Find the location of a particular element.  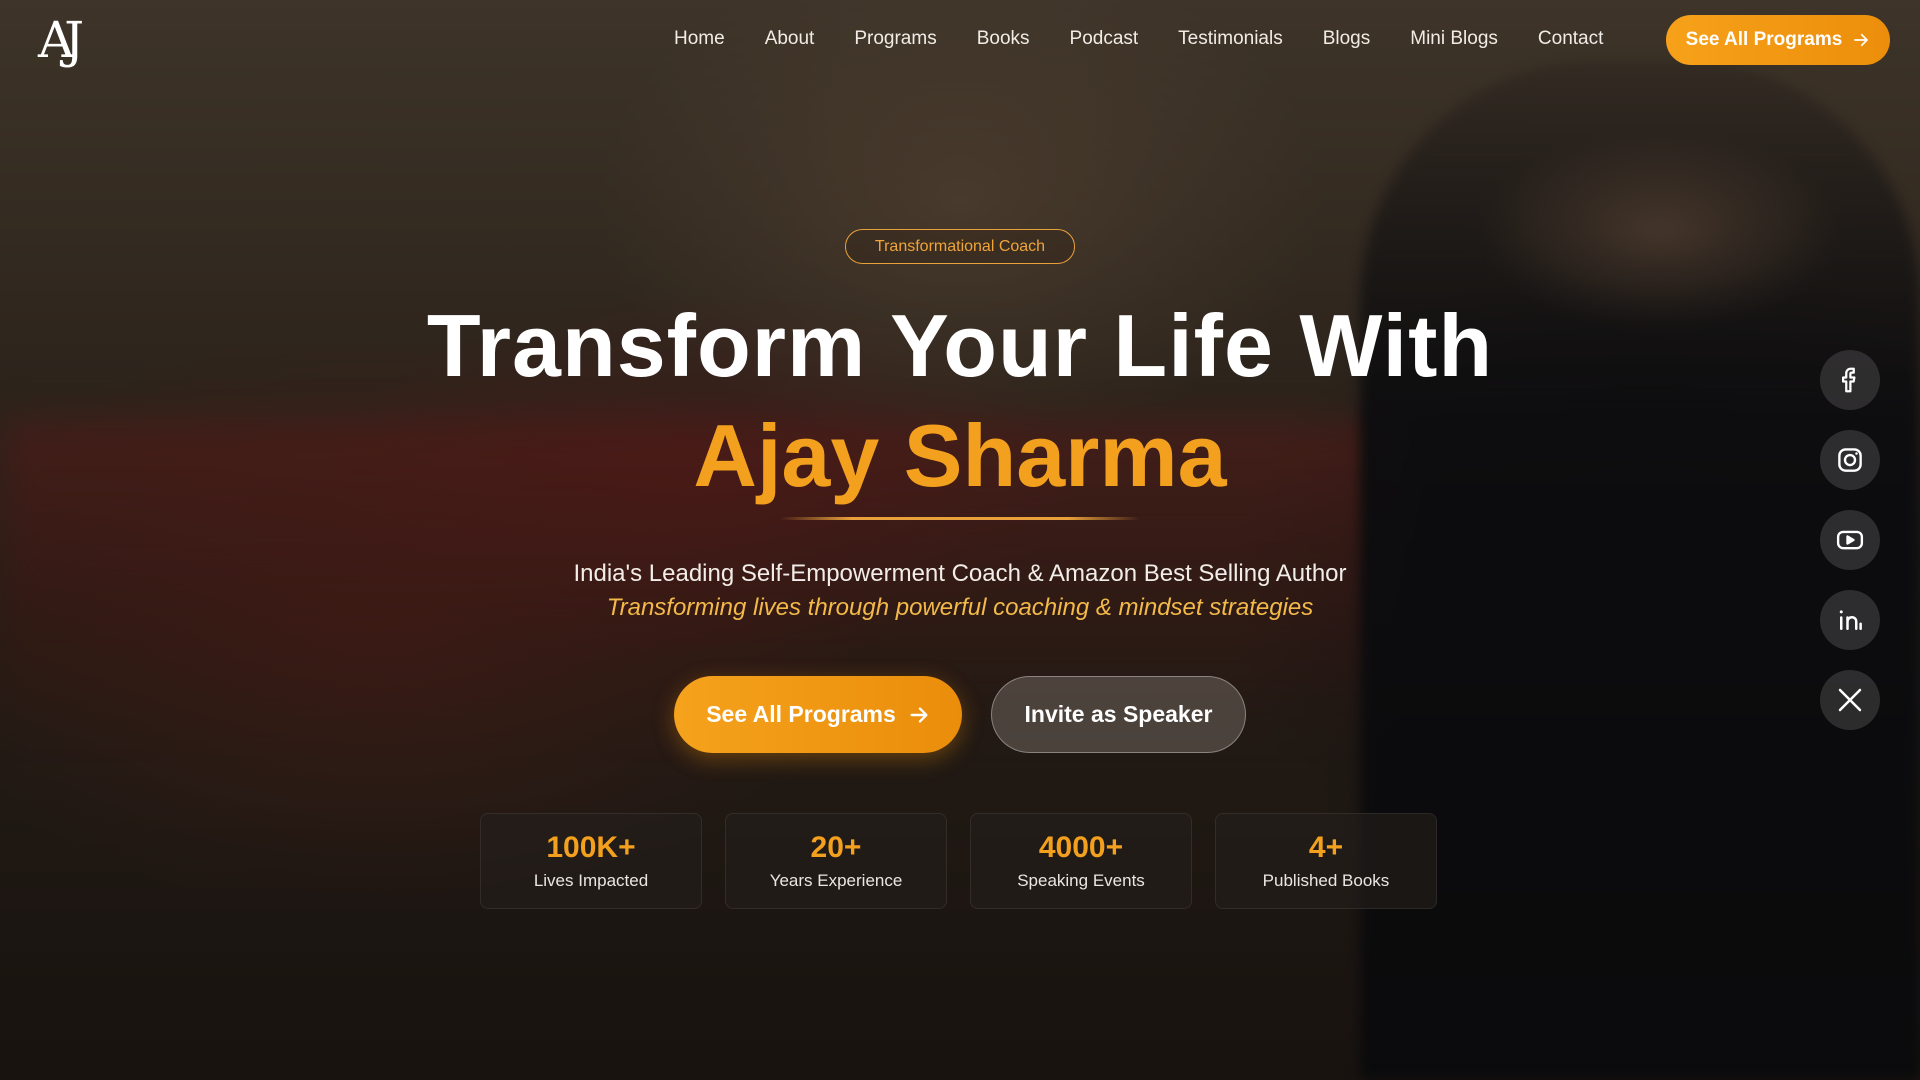

stat-label: Published Books is located at coordinates (1326, 880).